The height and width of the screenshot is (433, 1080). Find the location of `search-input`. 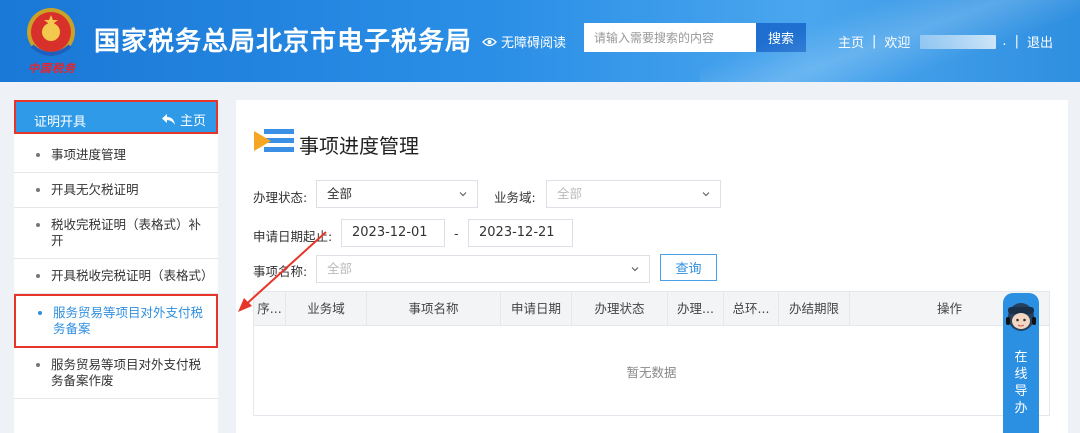

search-input is located at coordinates (670, 37).